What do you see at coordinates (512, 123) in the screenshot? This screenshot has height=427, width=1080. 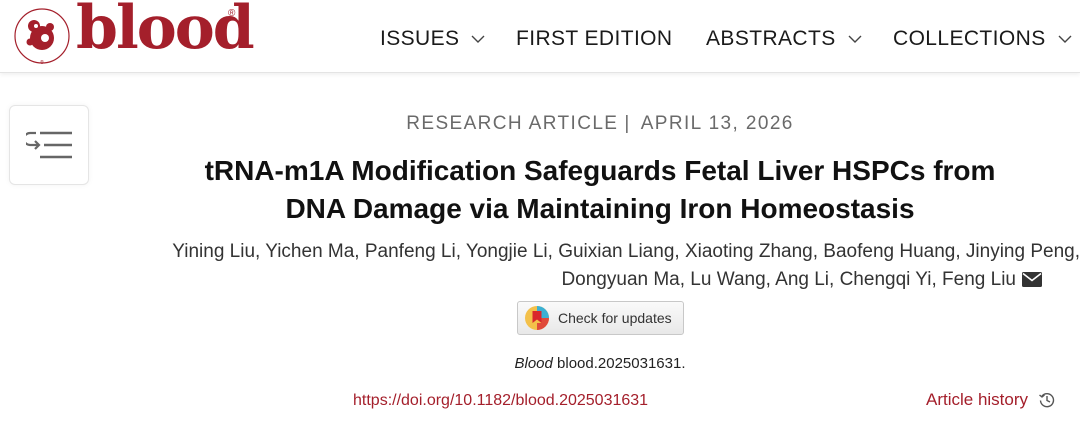 I see `article-type: RESEARCH ARTICLE` at bounding box center [512, 123].